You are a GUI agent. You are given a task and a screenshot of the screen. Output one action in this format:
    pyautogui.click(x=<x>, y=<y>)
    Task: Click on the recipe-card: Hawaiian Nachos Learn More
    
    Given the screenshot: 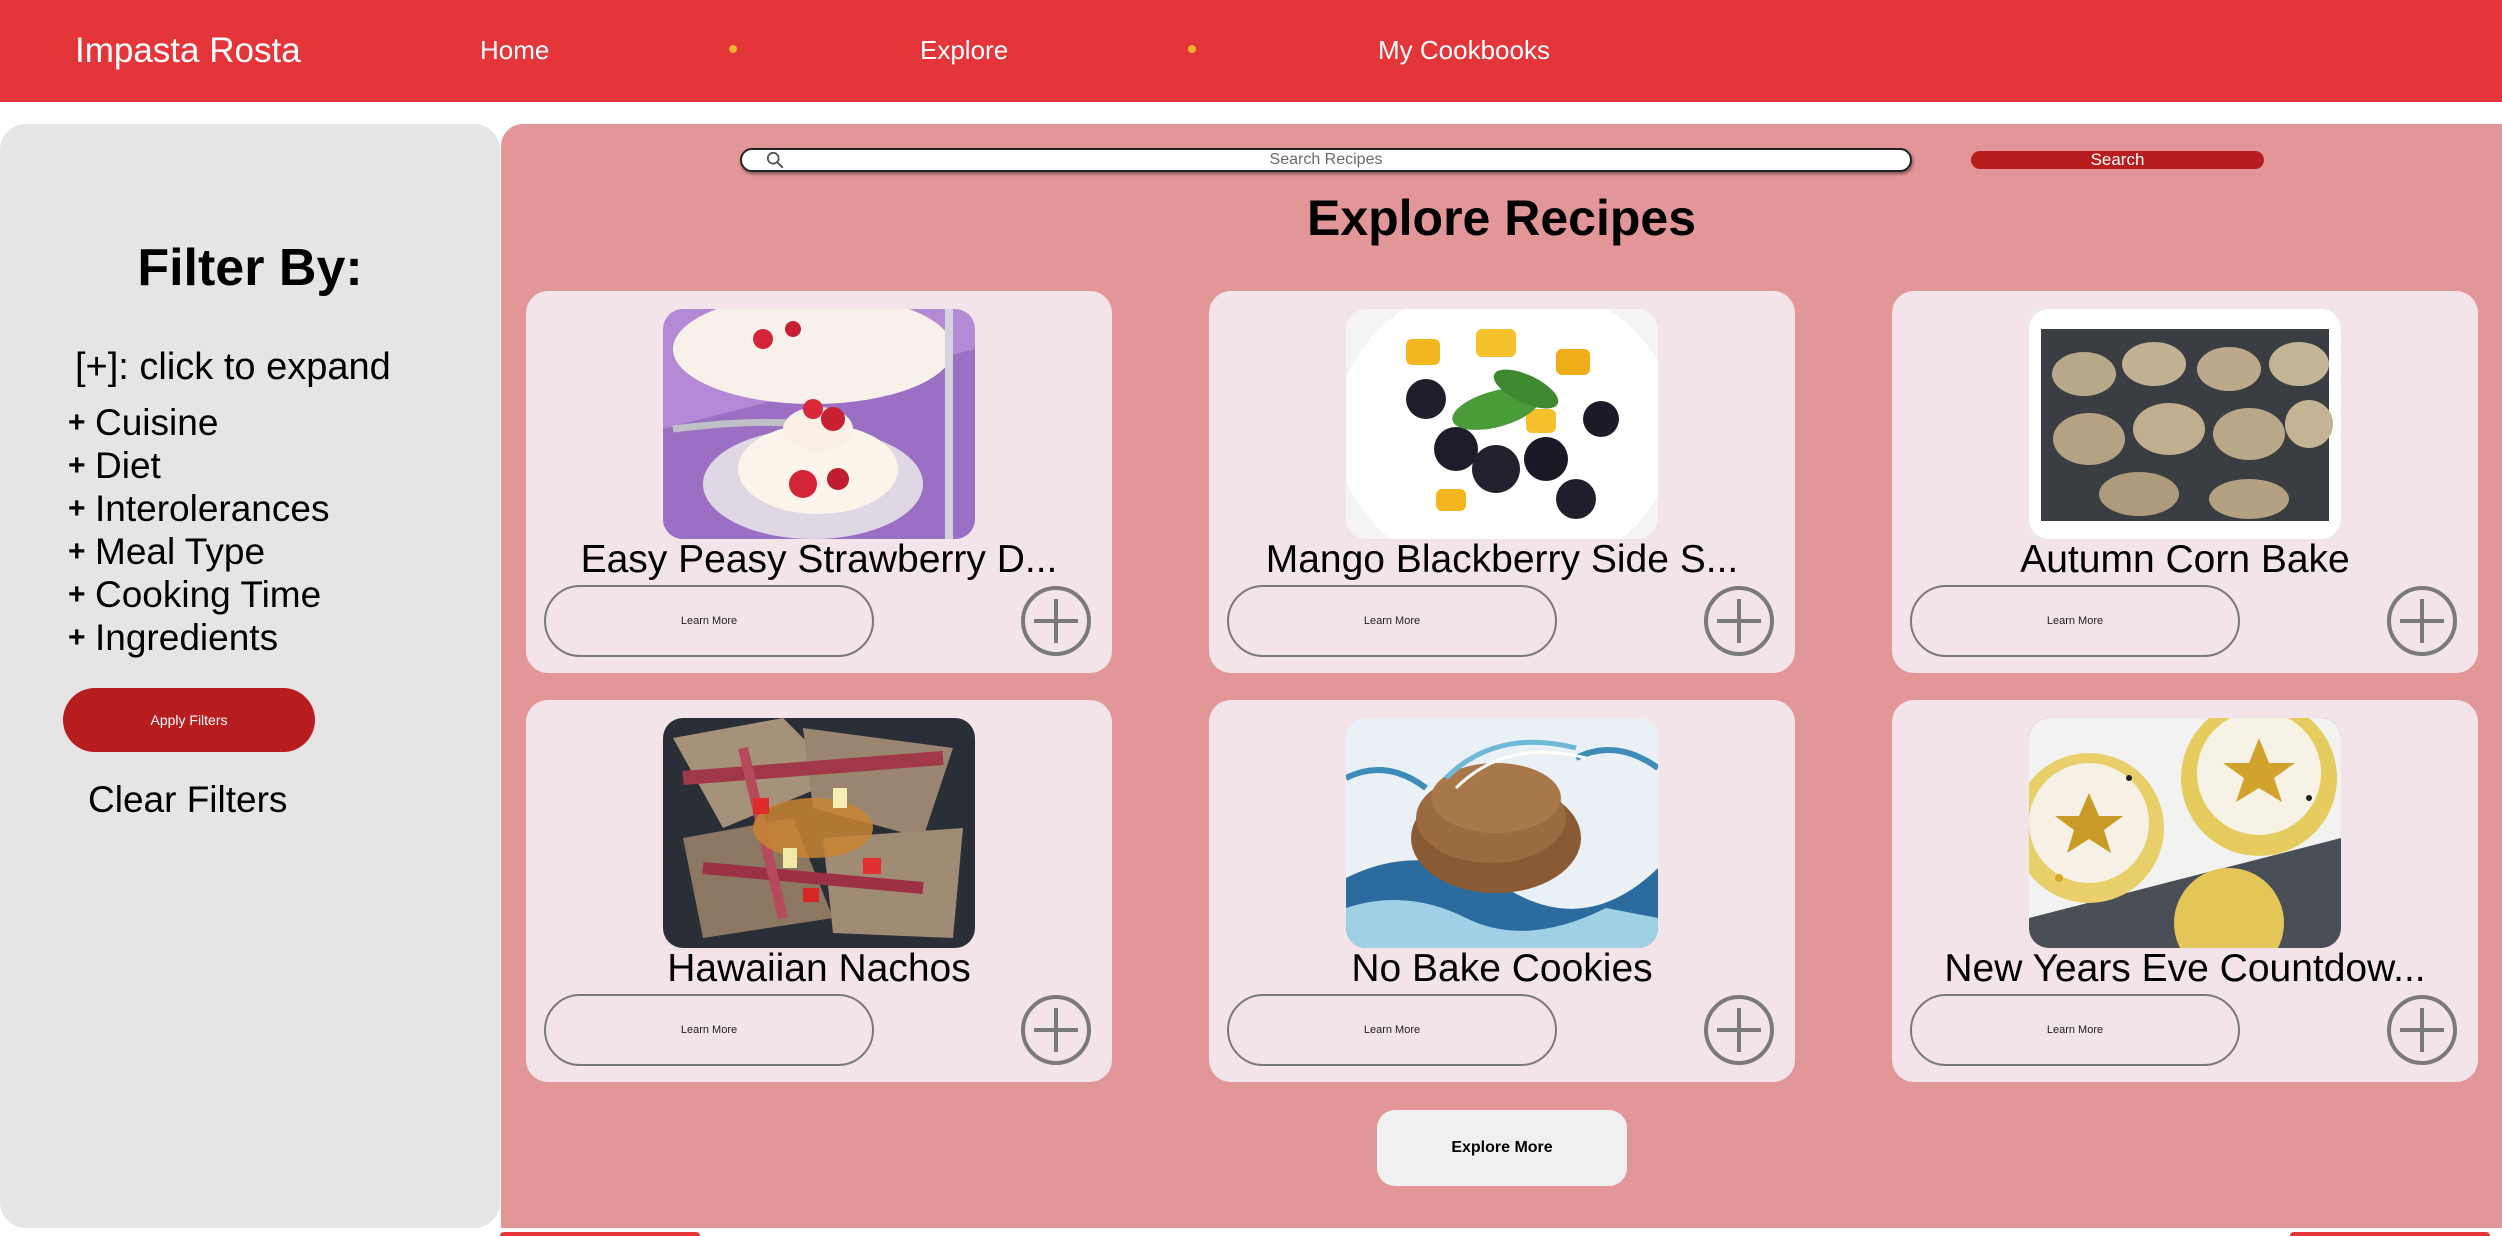 What is the action you would take?
    pyautogui.click(x=819, y=891)
    